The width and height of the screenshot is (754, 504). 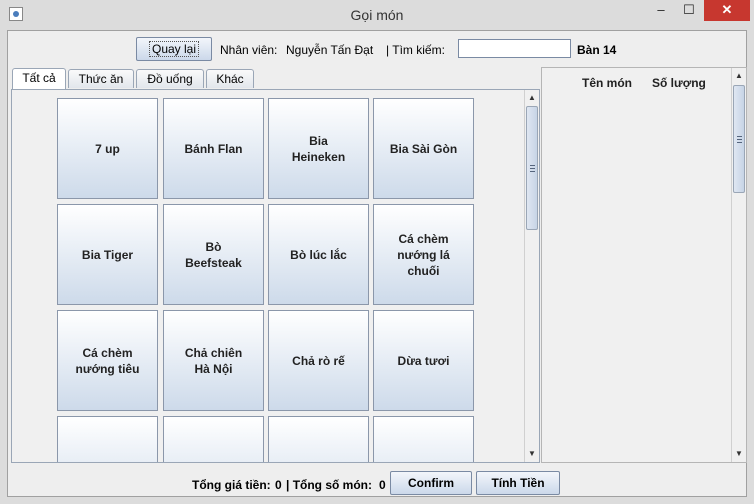 I want to click on staff-name: Nguyễn Tấn Đạt, so click(x=330, y=50).